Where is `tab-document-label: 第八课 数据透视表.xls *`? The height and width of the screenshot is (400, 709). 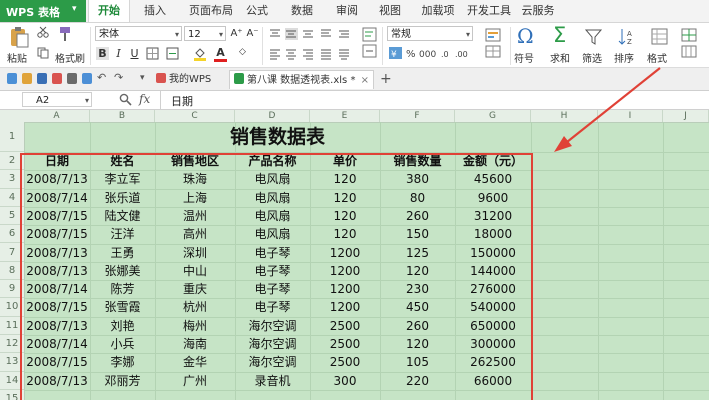 tab-document-label: 第八课 数据透视表.xls * is located at coordinates (301, 80).